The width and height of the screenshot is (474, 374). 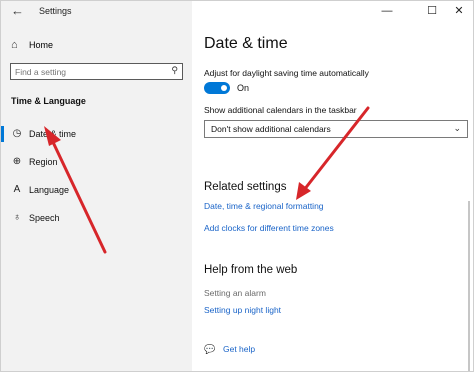 What do you see at coordinates (49, 190) in the screenshot?
I see `sidebar-item-label: Language` at bounding box center [49, 190].